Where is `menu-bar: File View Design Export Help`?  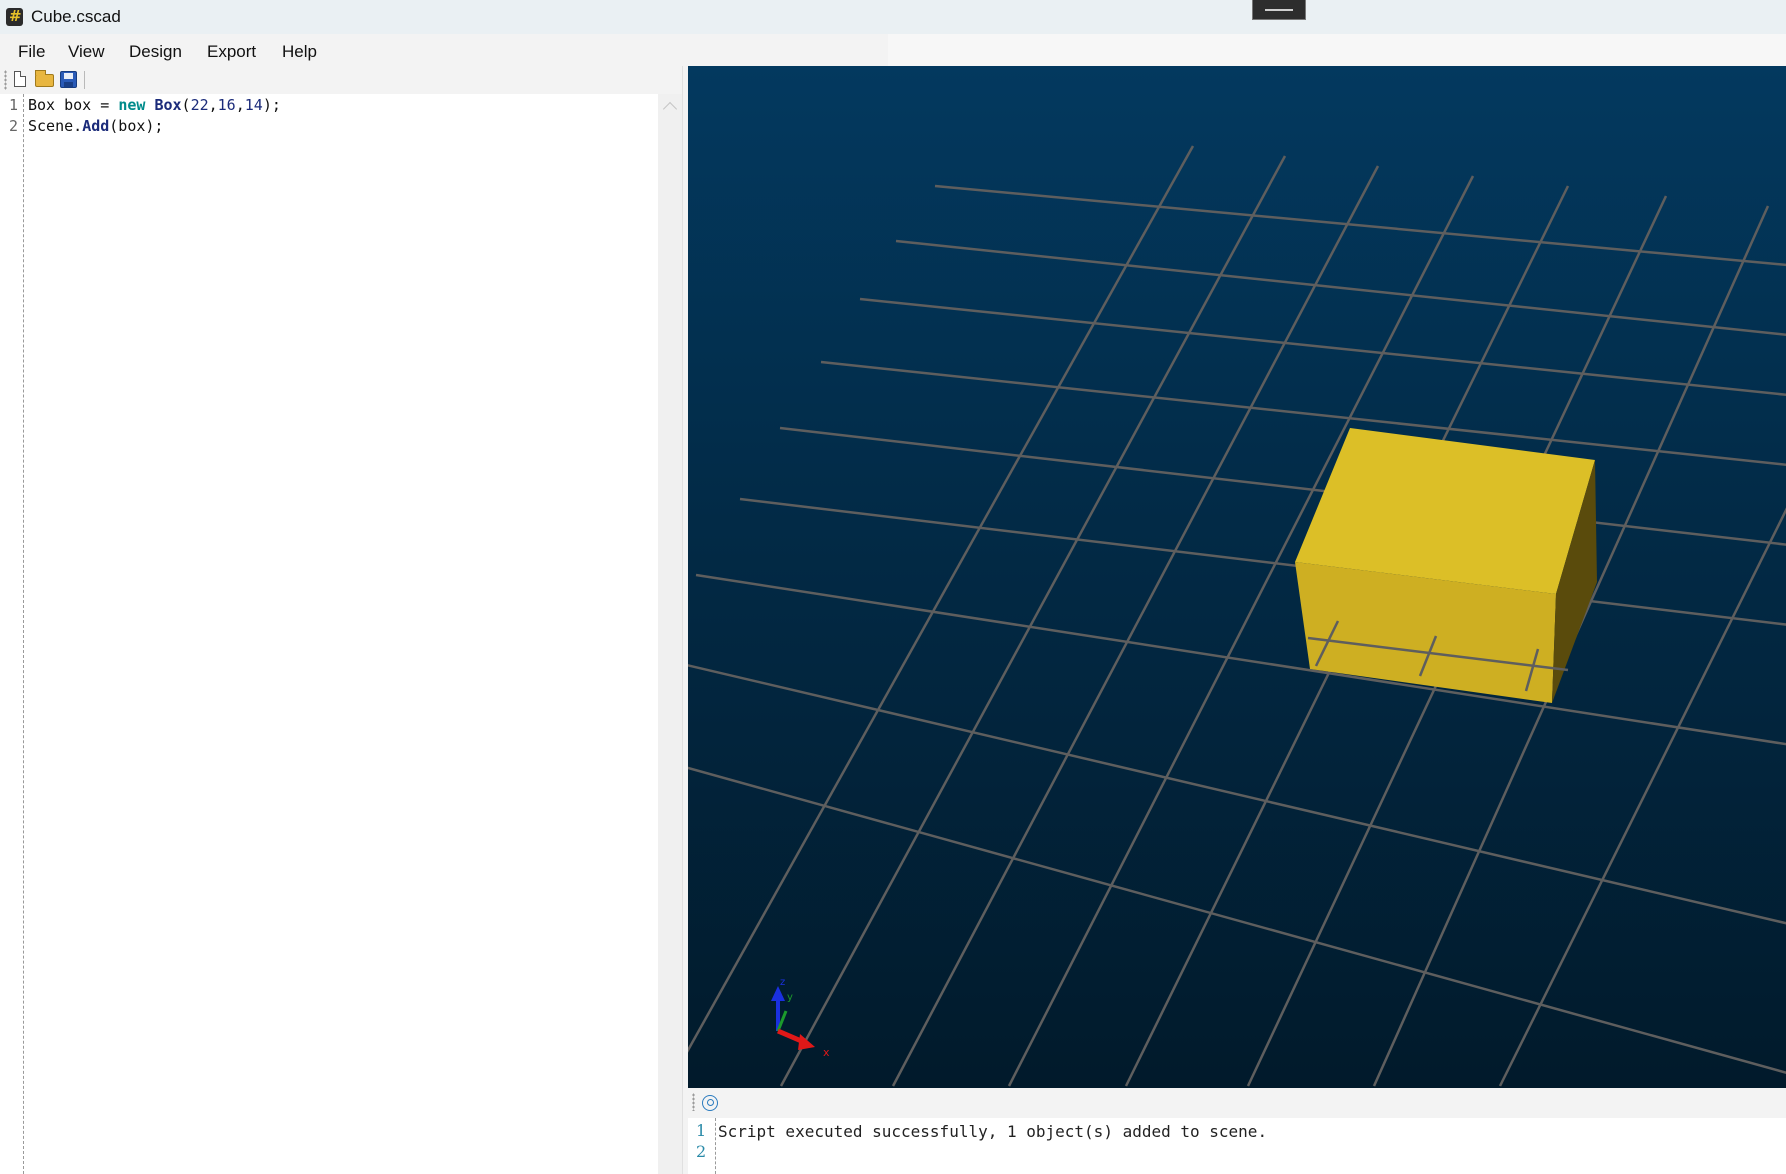
menu-bar: File View Design Export Help is located at coordinates (893, 50).